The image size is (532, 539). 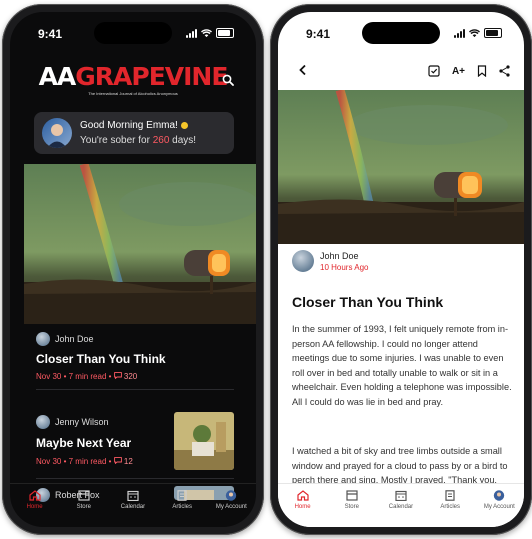 I want to click on sun-icon, so click(x=184, y=125).